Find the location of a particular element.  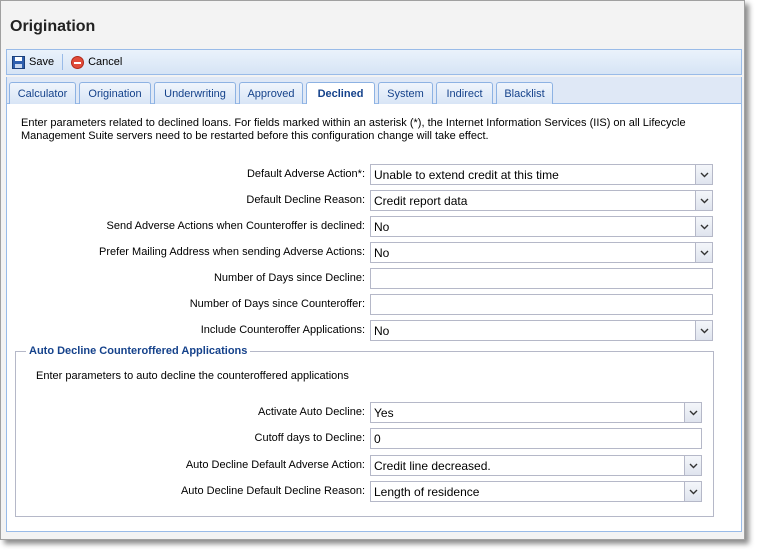

send-adverse-actions-select: No is located at coordinates (541, 226).